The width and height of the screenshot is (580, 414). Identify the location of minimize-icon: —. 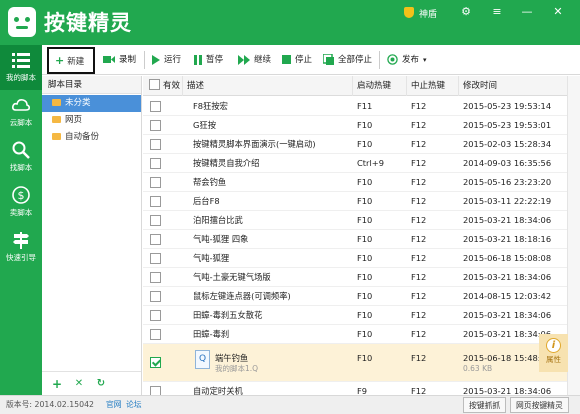
(527, 12).